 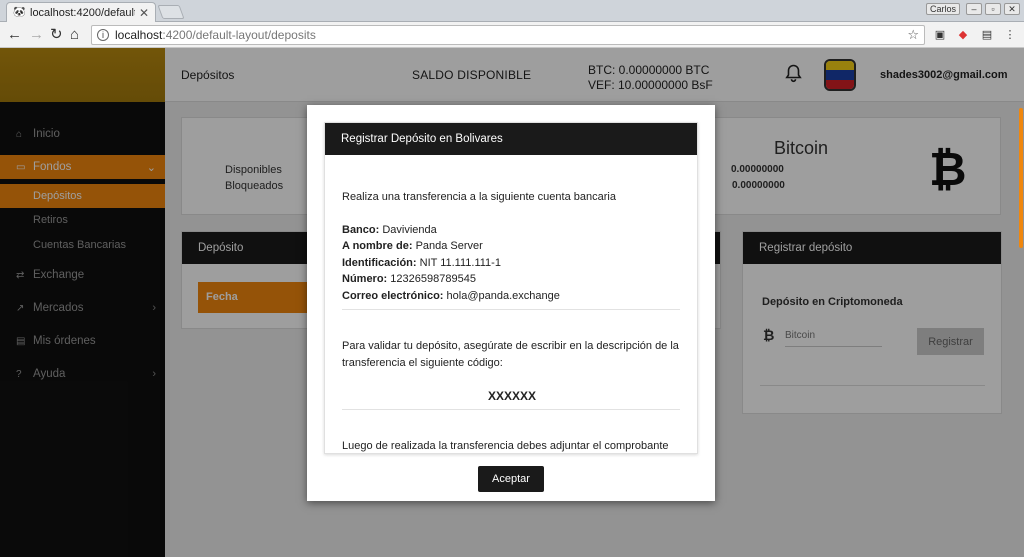 What do you see at coordinates (19, 12) in the screenshot?
I see `panda-favicon-icon: 🐼` at bounding box center [19, 12].